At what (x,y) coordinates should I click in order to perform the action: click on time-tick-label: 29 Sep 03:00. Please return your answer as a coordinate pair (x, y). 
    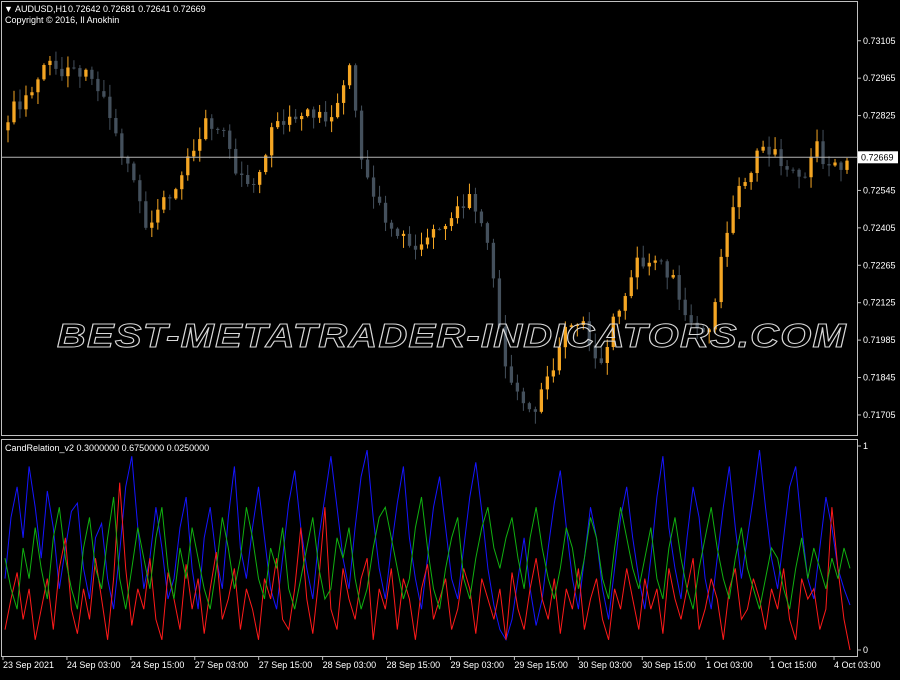
    Looking at the image, I should click on (477, 665).